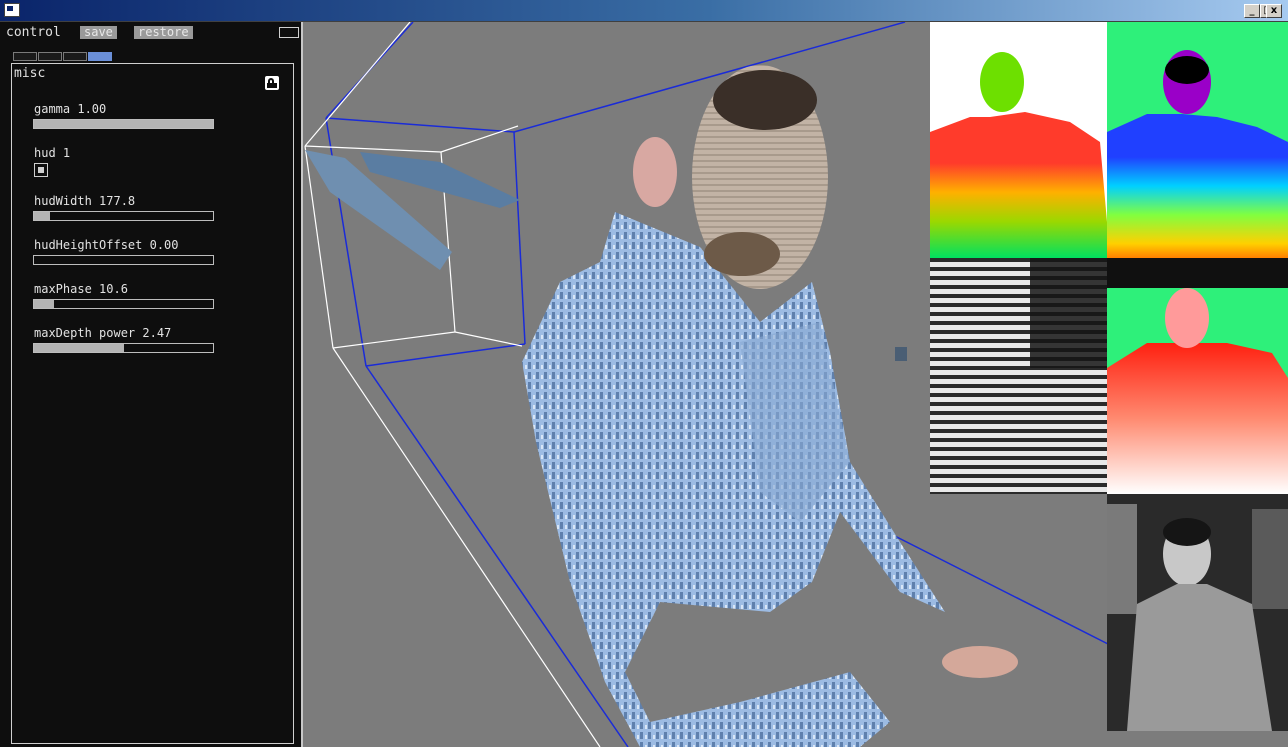 This screenshot has width=1288, height=747. What do you see at coordinates (1274, 11) in the screenshot?
I see `close-icon: x` at bounding box center [1274, 11].